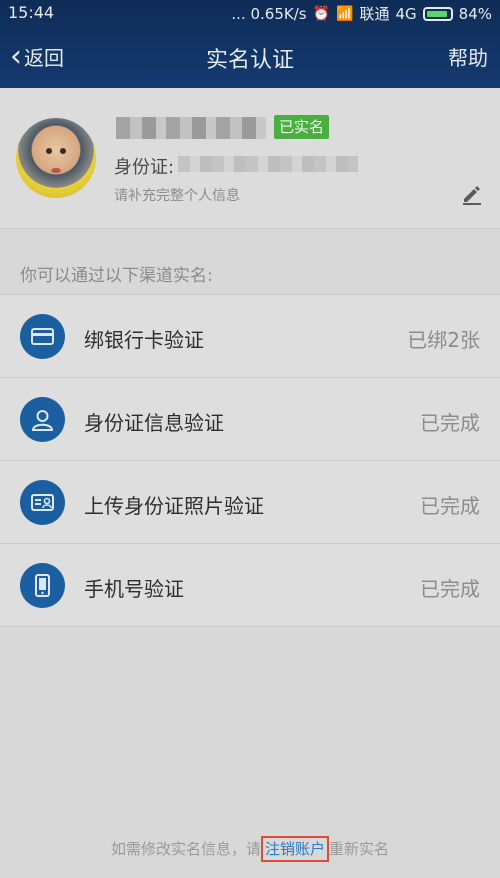 The height and width of the screenshot is (878, 500). I want to click on section-label: 你可以通过以下渠道实名:, so click(116, 276).